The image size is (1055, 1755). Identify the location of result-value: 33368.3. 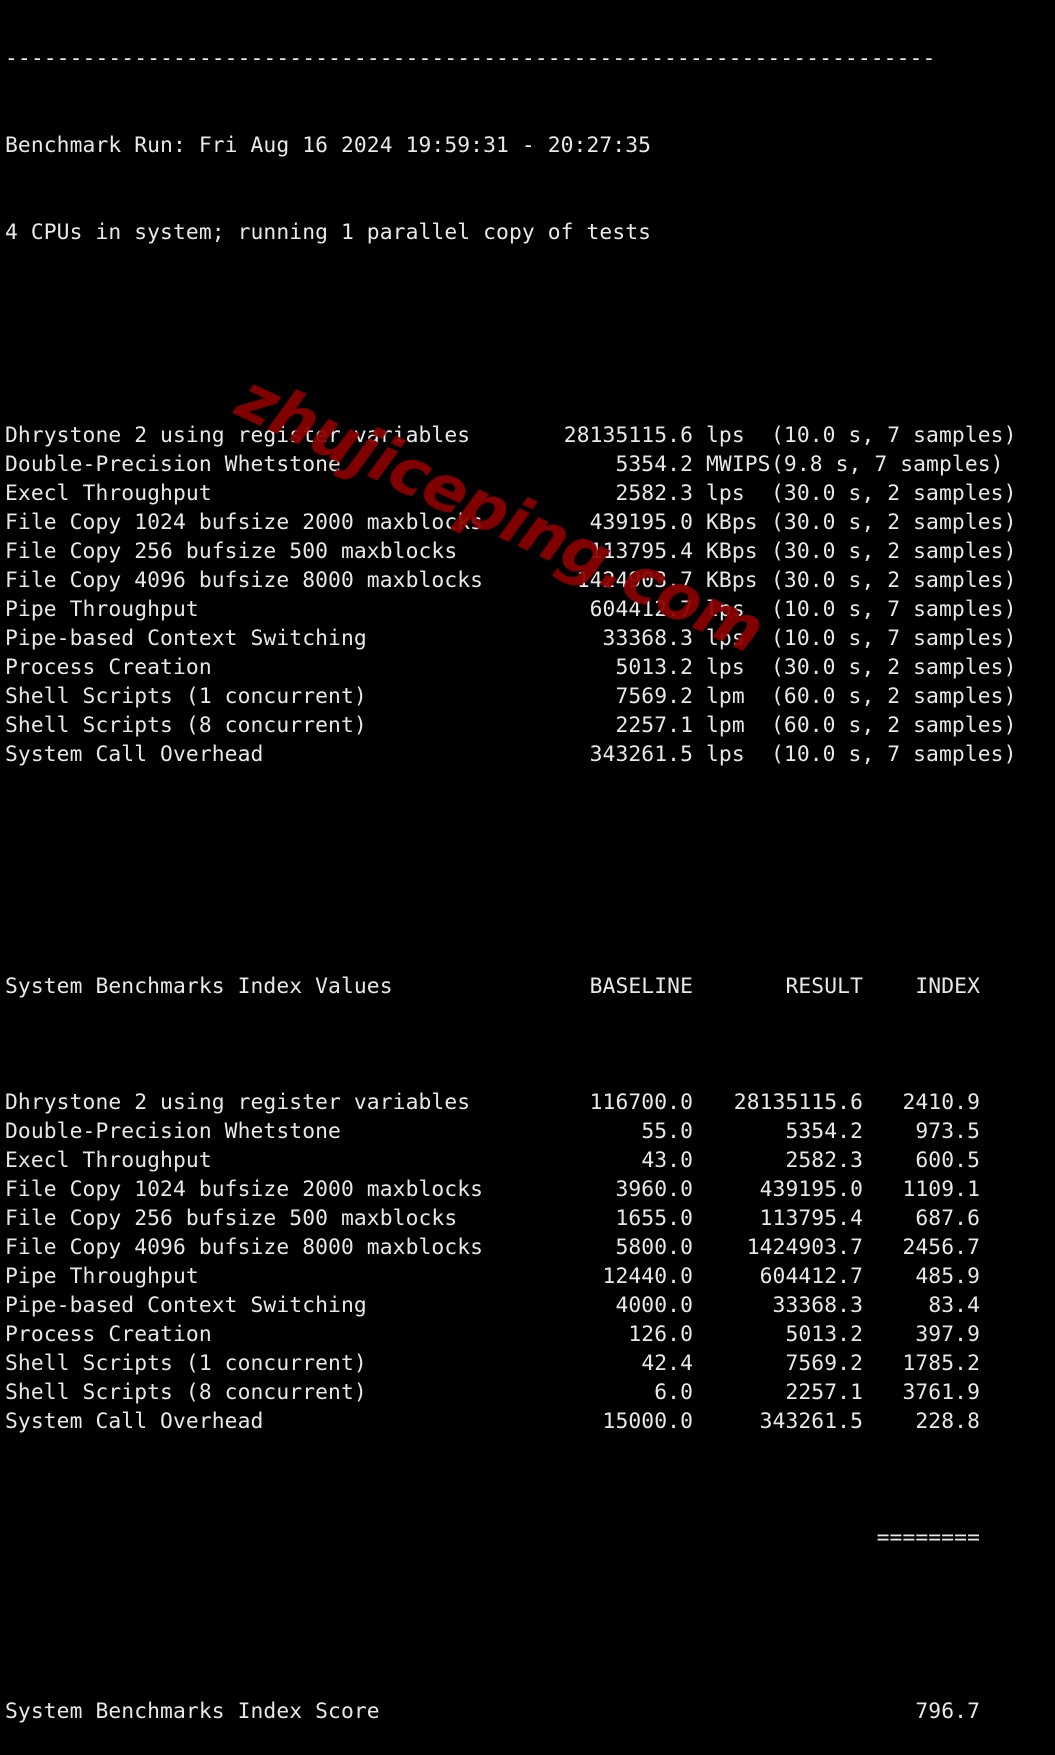
(817, 1305).